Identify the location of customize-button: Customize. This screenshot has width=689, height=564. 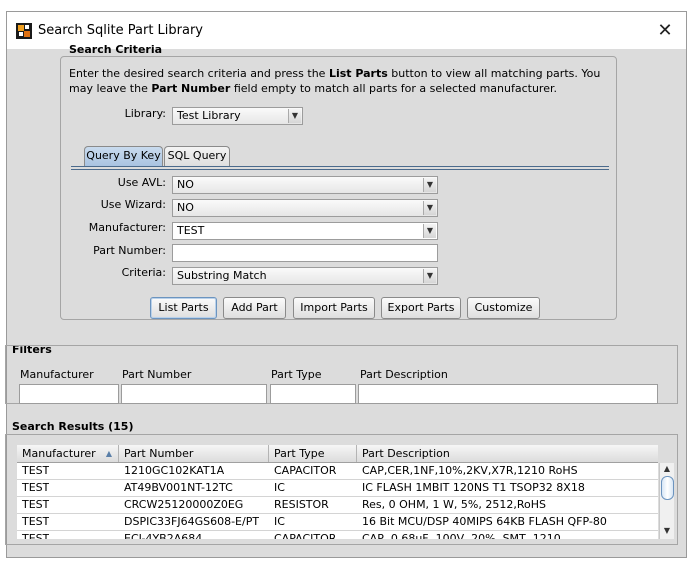
(503, 308).